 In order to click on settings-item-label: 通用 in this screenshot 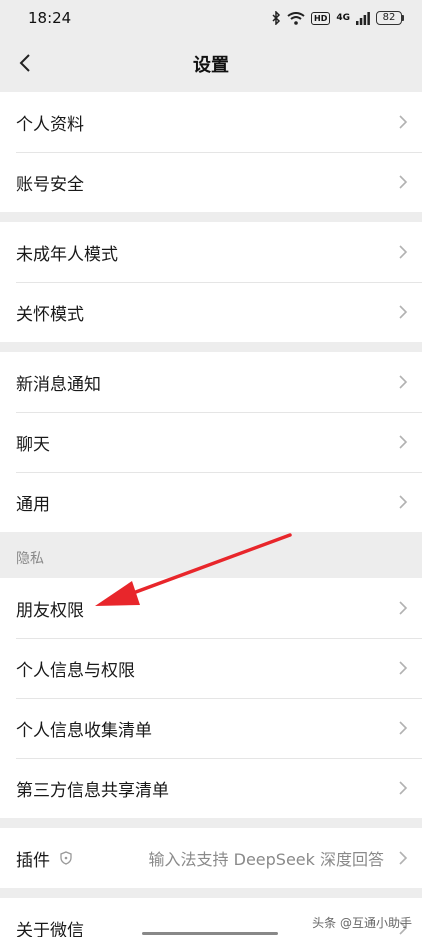, I will do `click(33, 504)`.